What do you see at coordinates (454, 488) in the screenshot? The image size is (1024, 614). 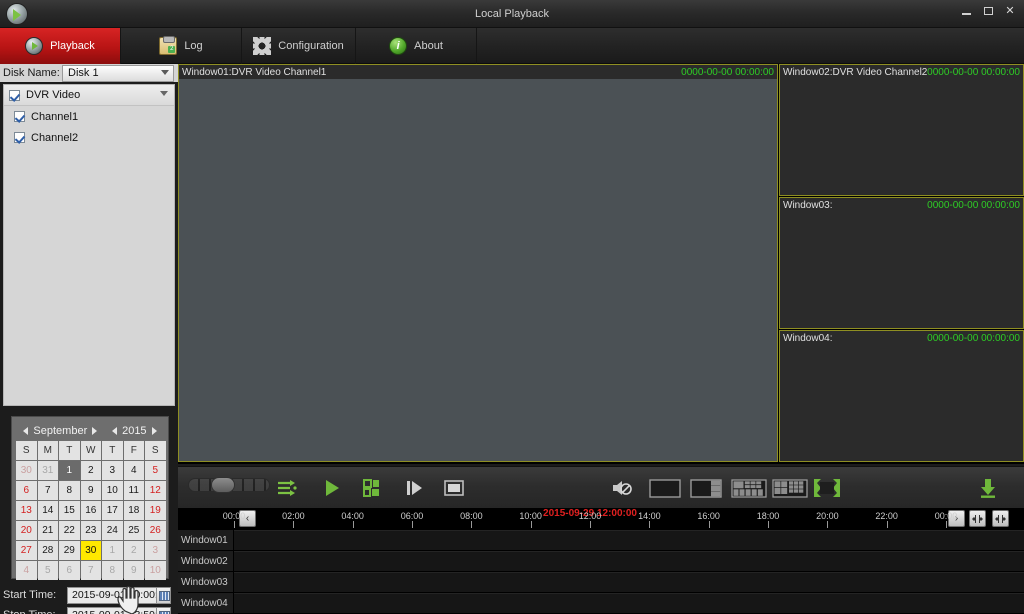 I see `stop-button` at bounding box center [454, 488].